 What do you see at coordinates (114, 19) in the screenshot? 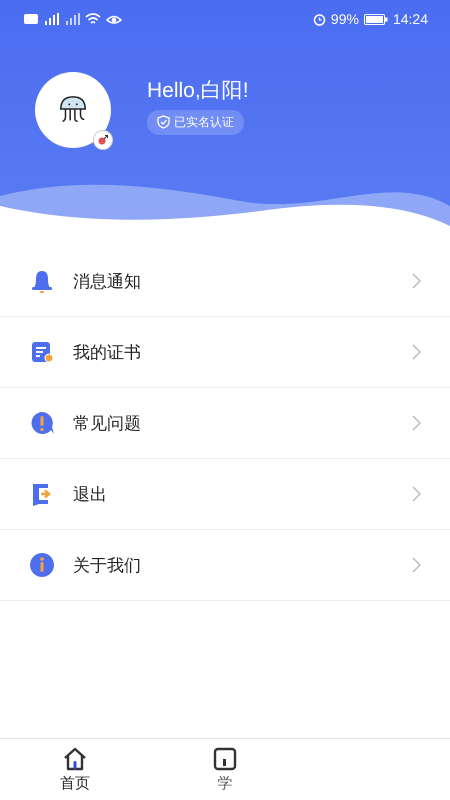
I see `eye-icon` at bounding box center [114, 19].